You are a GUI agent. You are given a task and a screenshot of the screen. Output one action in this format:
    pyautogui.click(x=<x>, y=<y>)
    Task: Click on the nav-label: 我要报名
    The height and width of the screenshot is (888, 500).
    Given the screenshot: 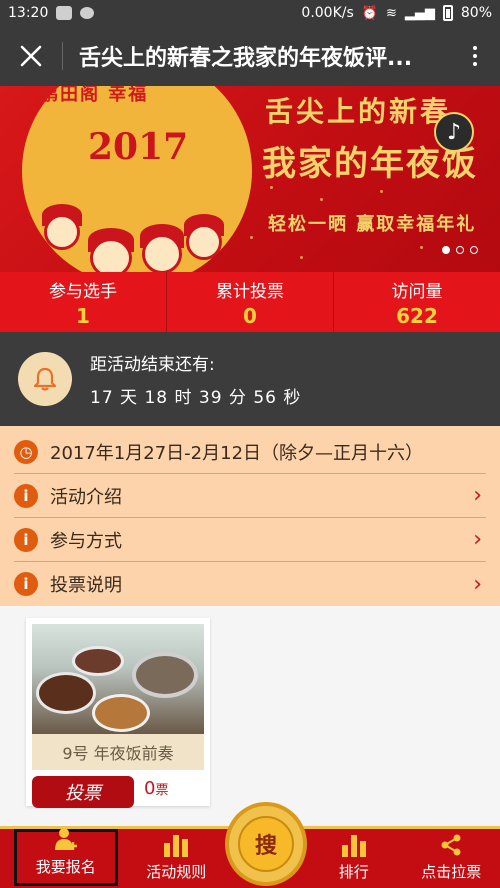 What is the action you would take?
    pyautogui.click(x=65, y=867)
    